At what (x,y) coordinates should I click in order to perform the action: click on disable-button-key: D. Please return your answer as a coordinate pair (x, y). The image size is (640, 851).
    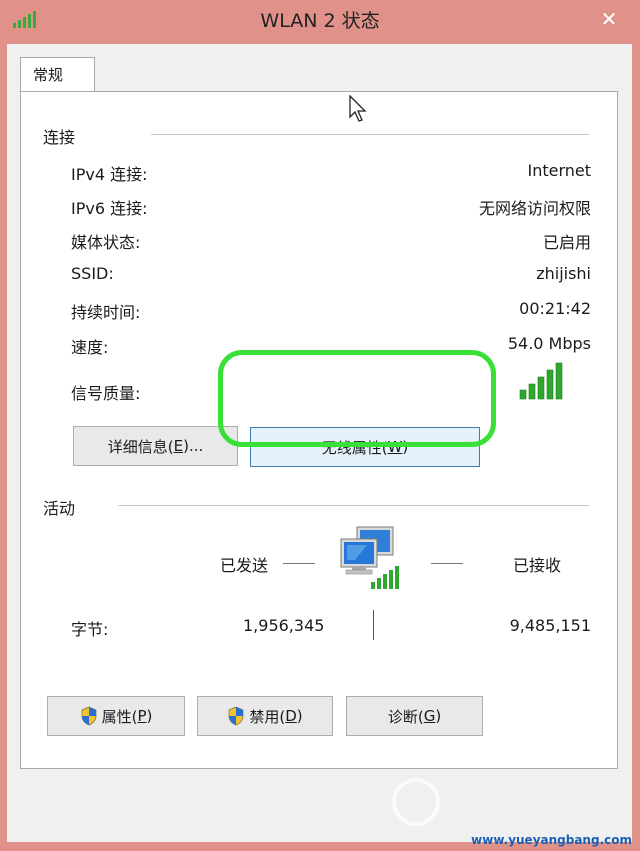
    Looking at the image, I should click on (291, 716).